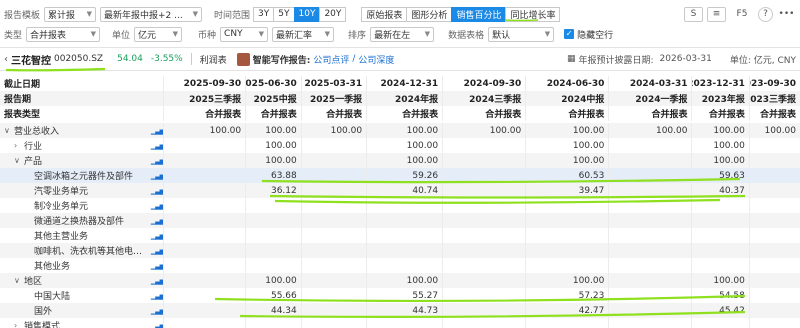 This screenshot has height=328, width=800. Describe the element at coordinates (400, 250) in the screenshot. I see `table-row: 咖啡机、洗衣机等其他电器控制系统...▁▃▅` at that location.